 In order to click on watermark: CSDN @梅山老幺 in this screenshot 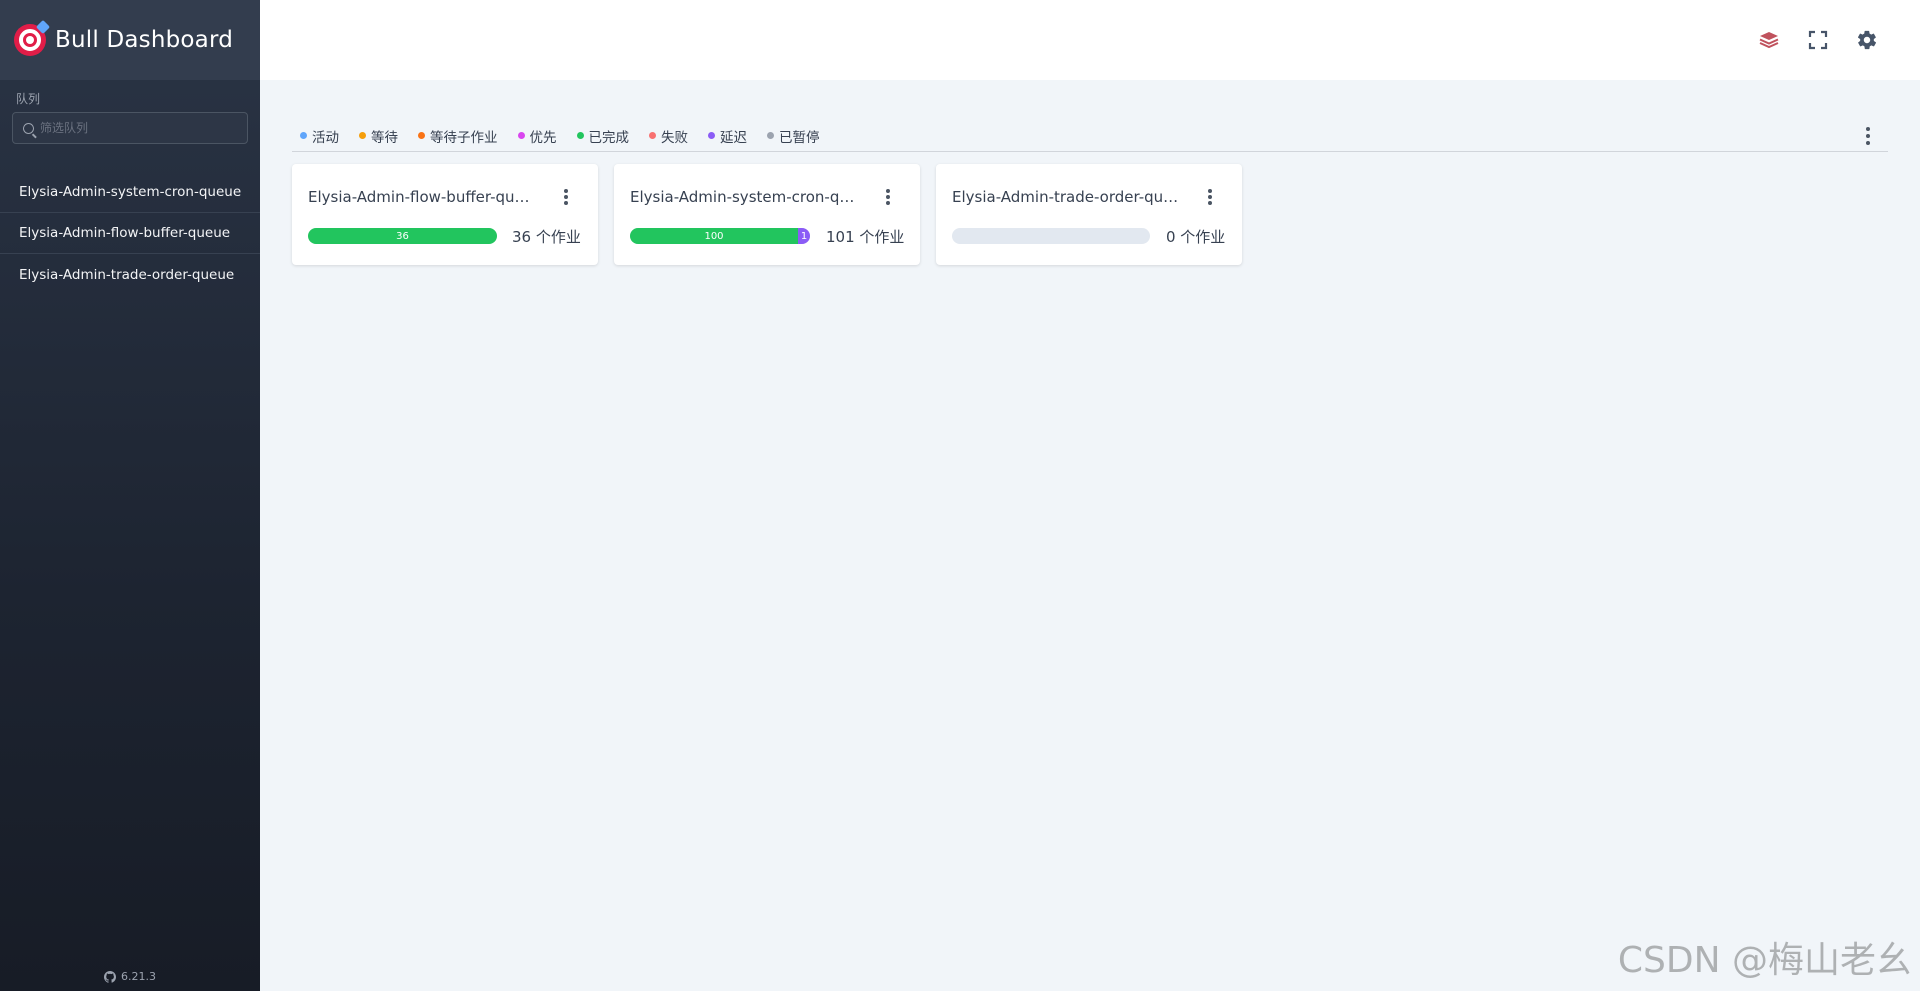, I will do `click(1764, 960)`.